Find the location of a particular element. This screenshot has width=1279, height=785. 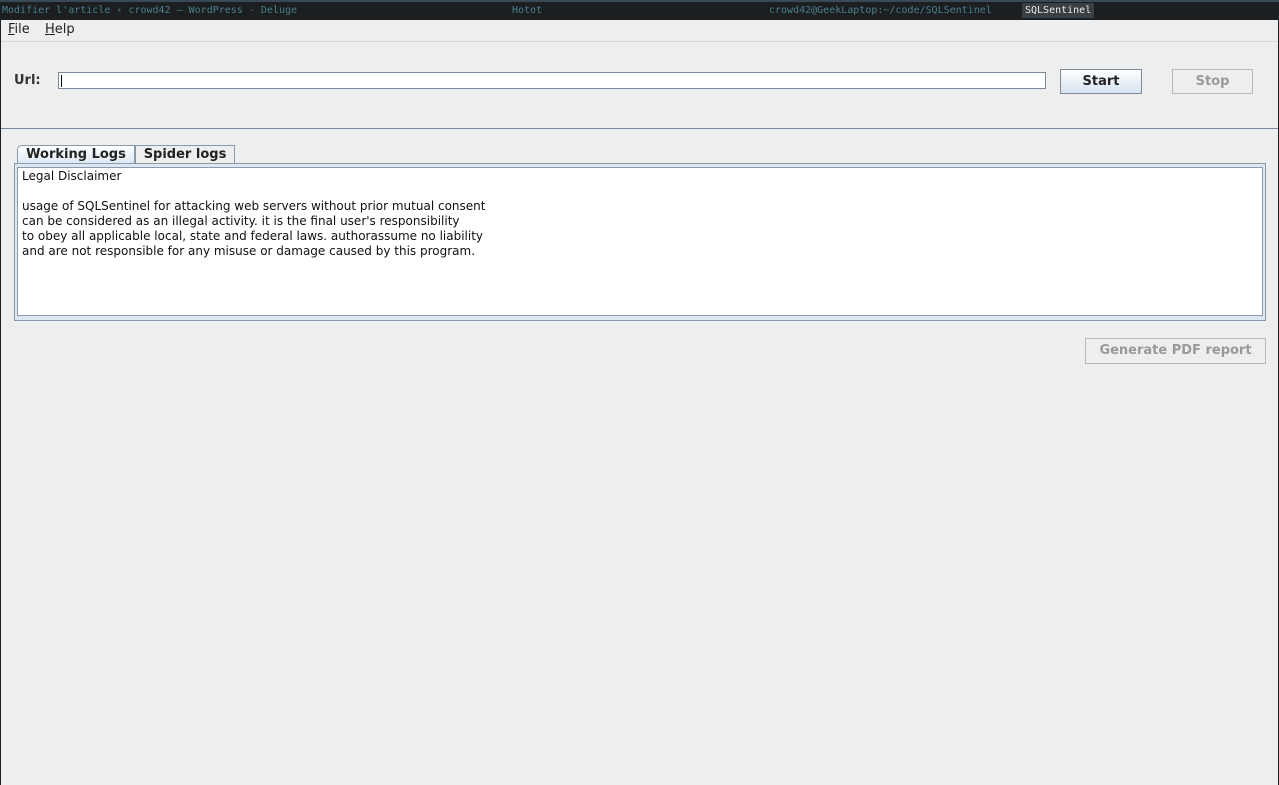

start-button: Start is located at coordinates (1101, 81).